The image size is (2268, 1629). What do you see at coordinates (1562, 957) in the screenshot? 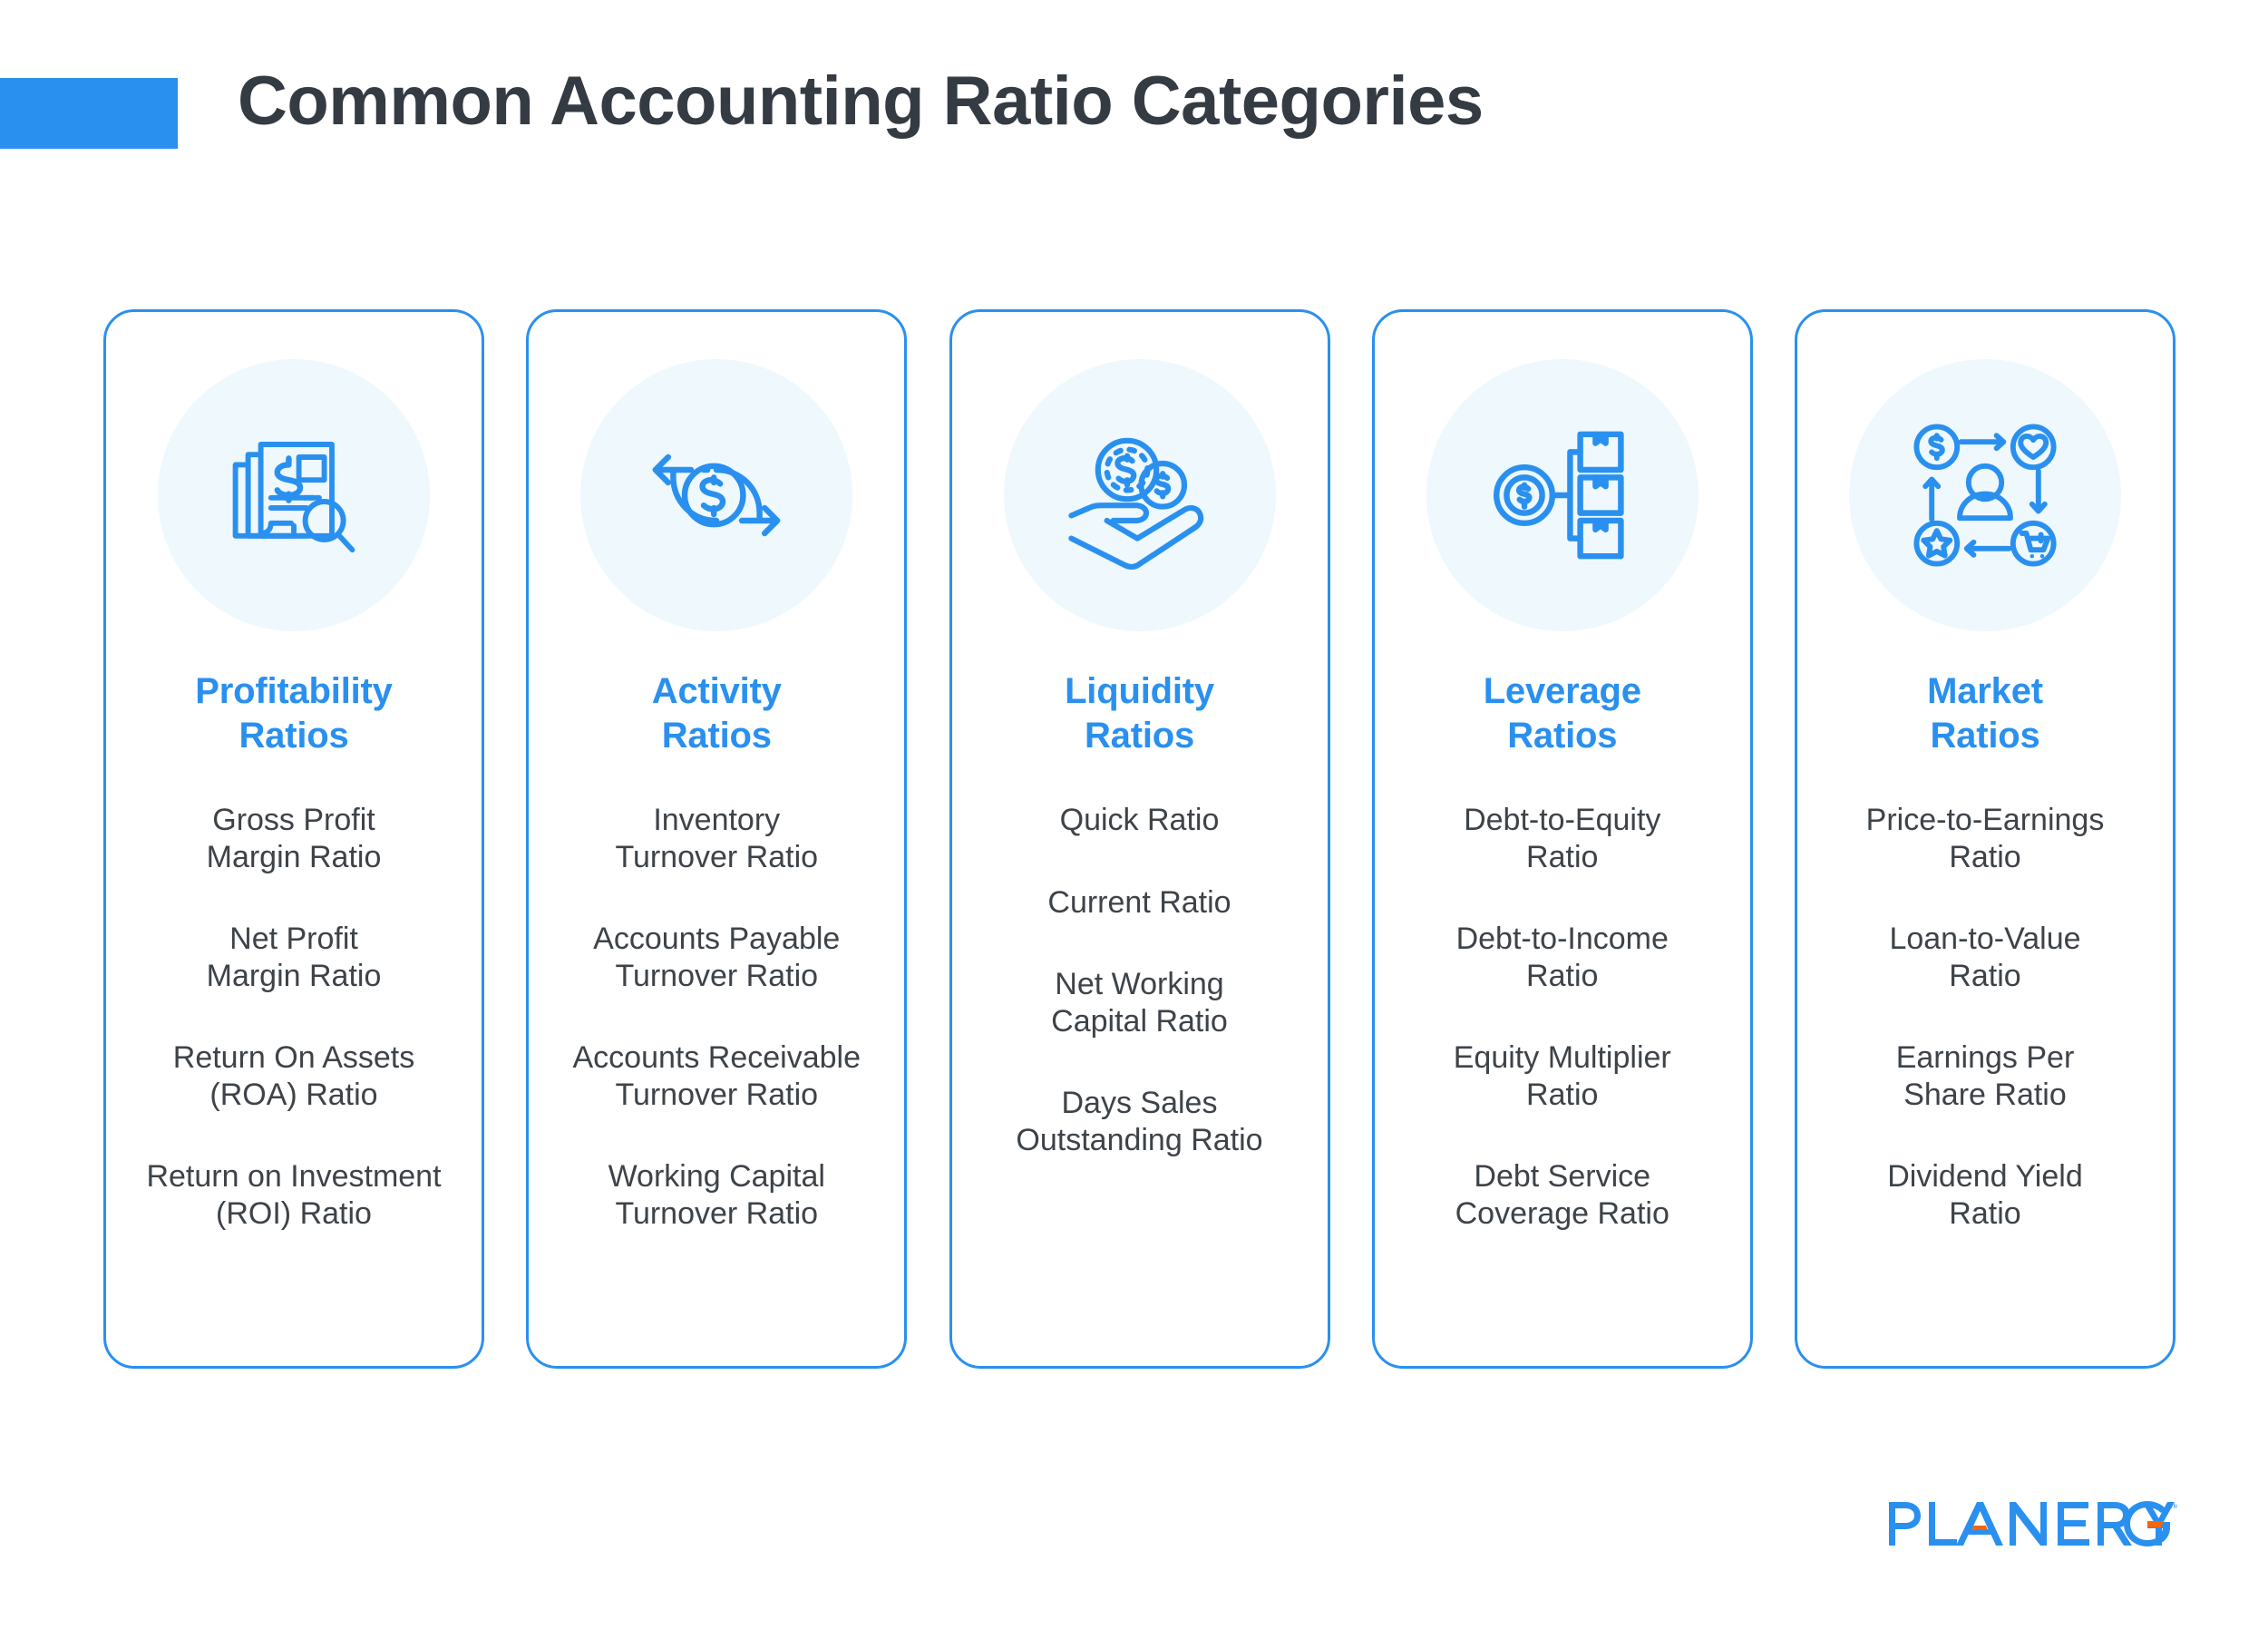
I see `list-item: Debt-to-Income Ratio` at bounding box center [1562, 957].